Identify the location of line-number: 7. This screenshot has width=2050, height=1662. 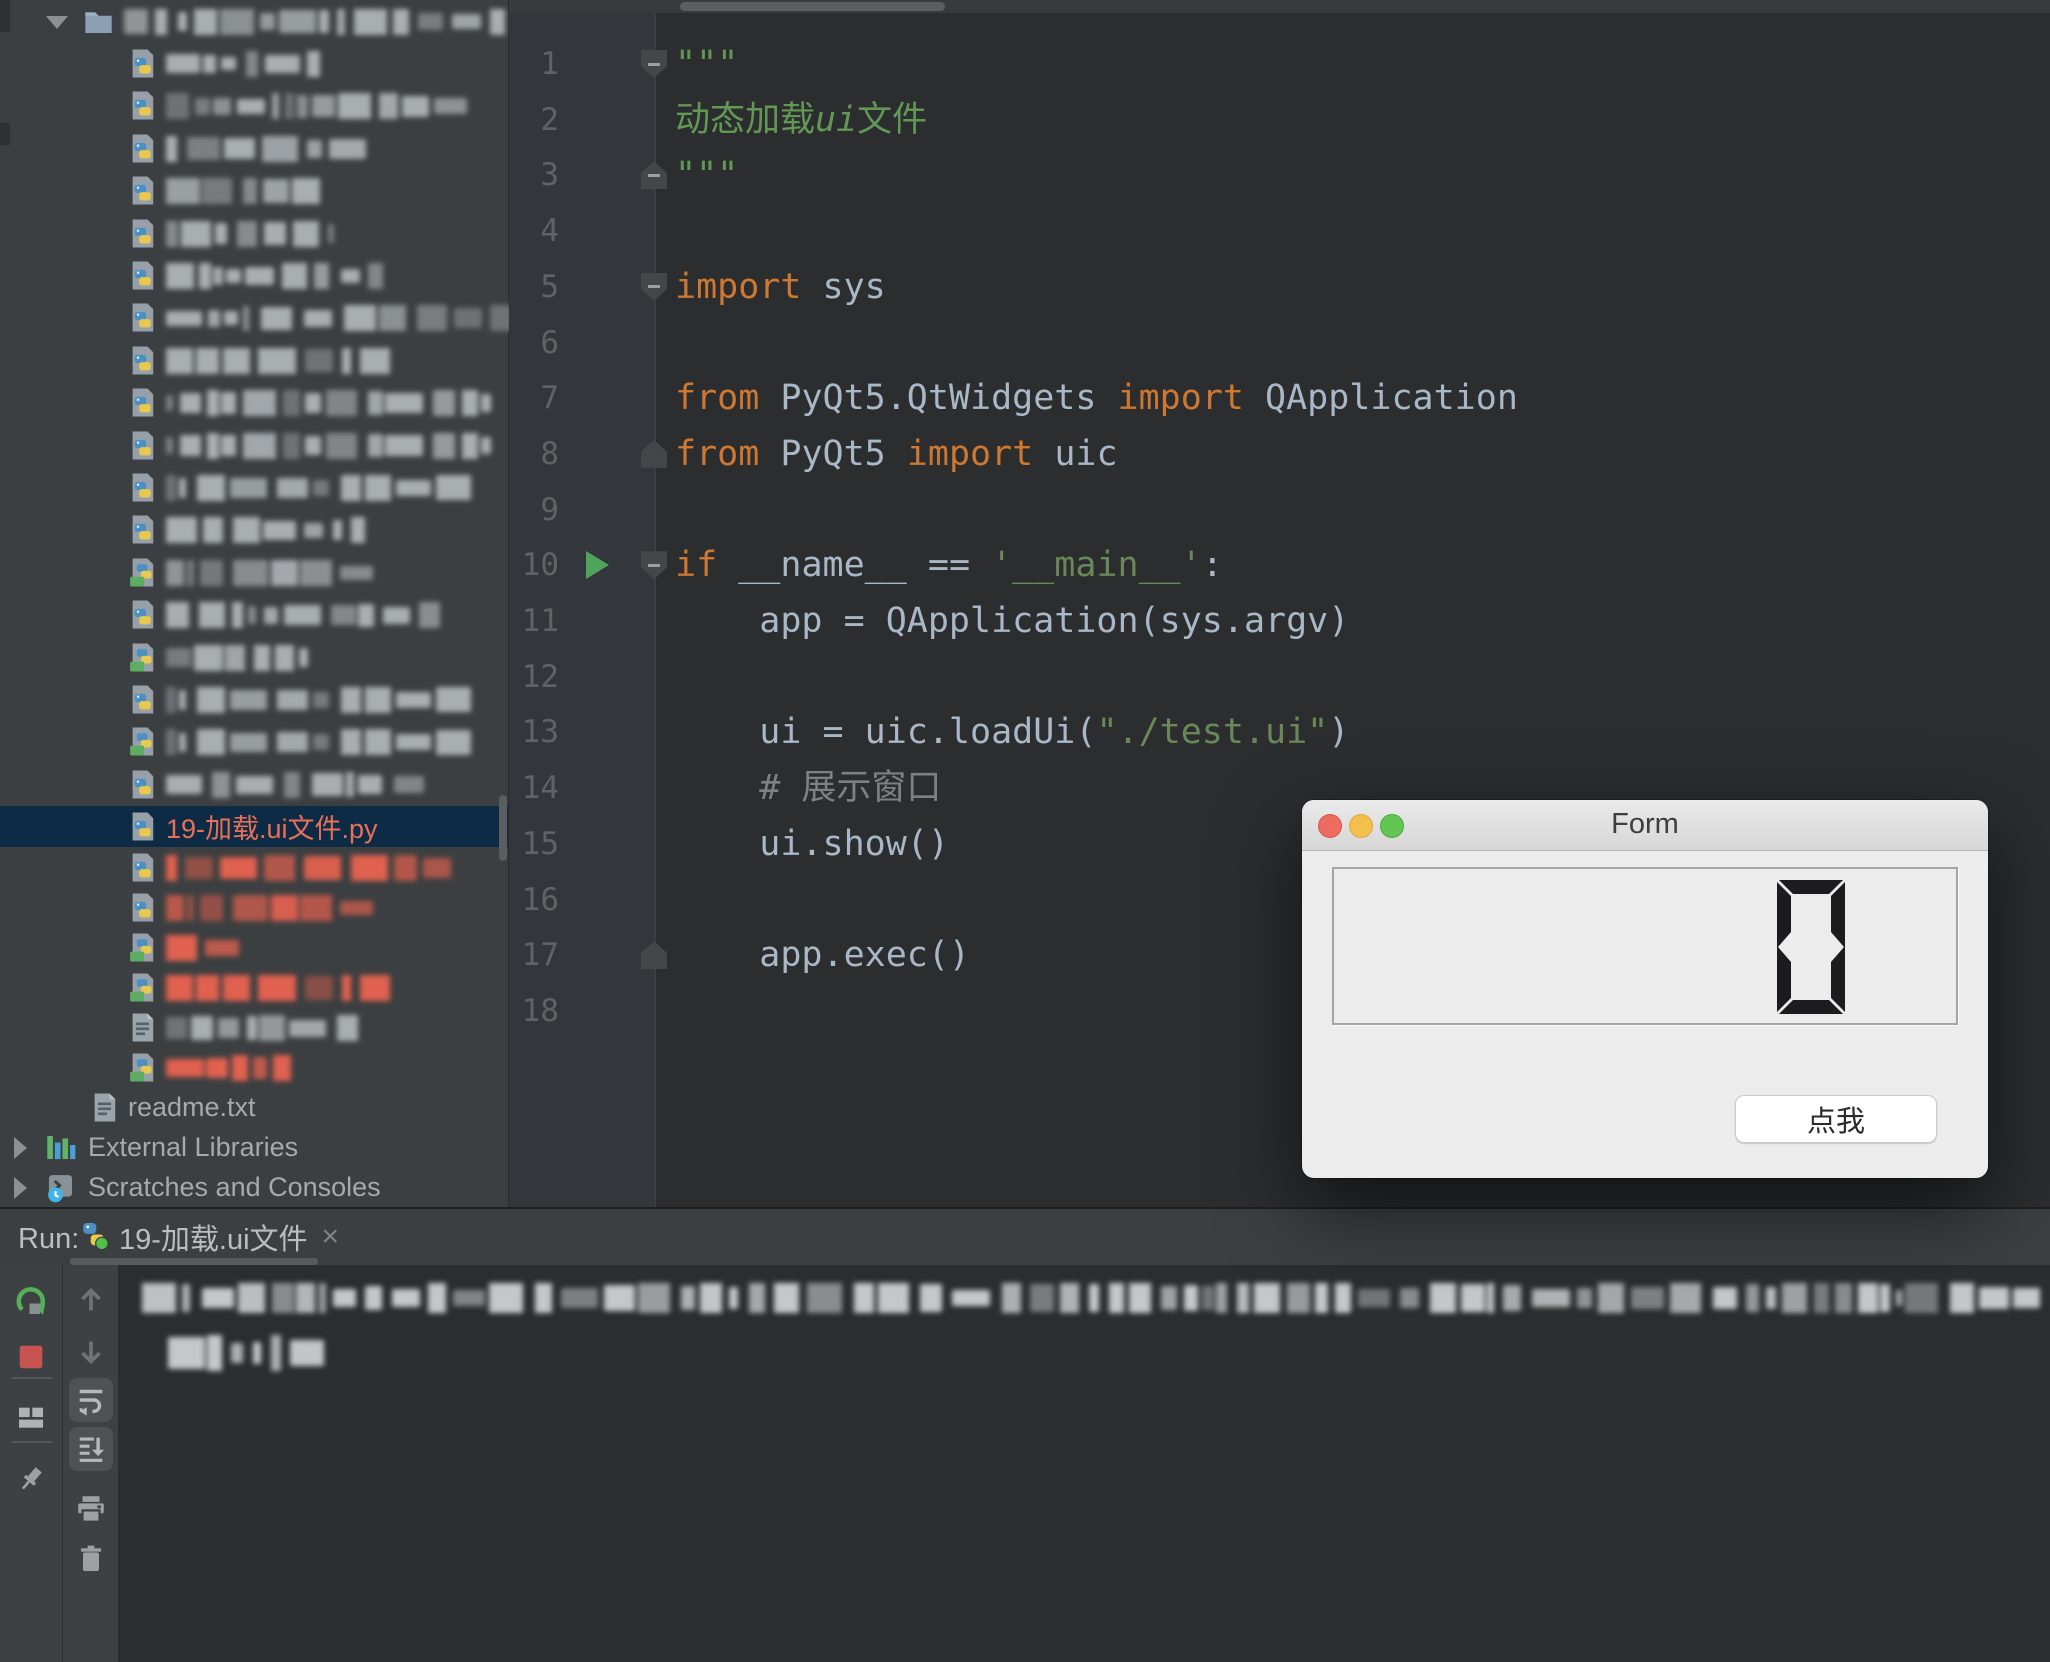
(549, 398).